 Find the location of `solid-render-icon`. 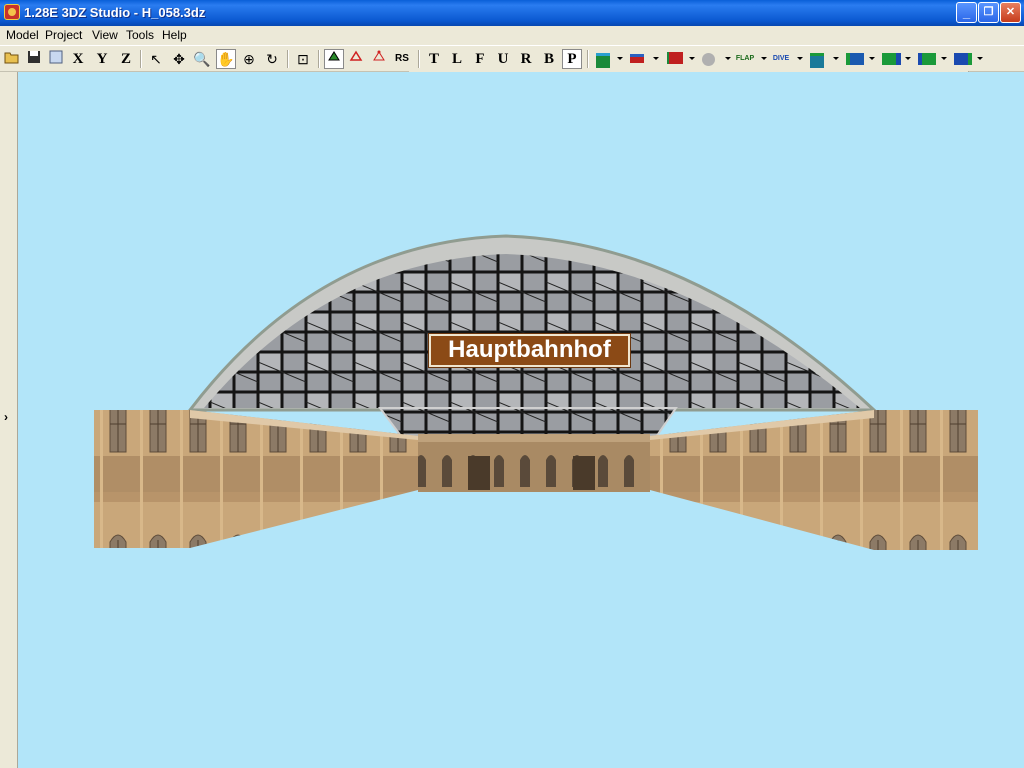

solid-render-icon is located at coordinates (334, 59).